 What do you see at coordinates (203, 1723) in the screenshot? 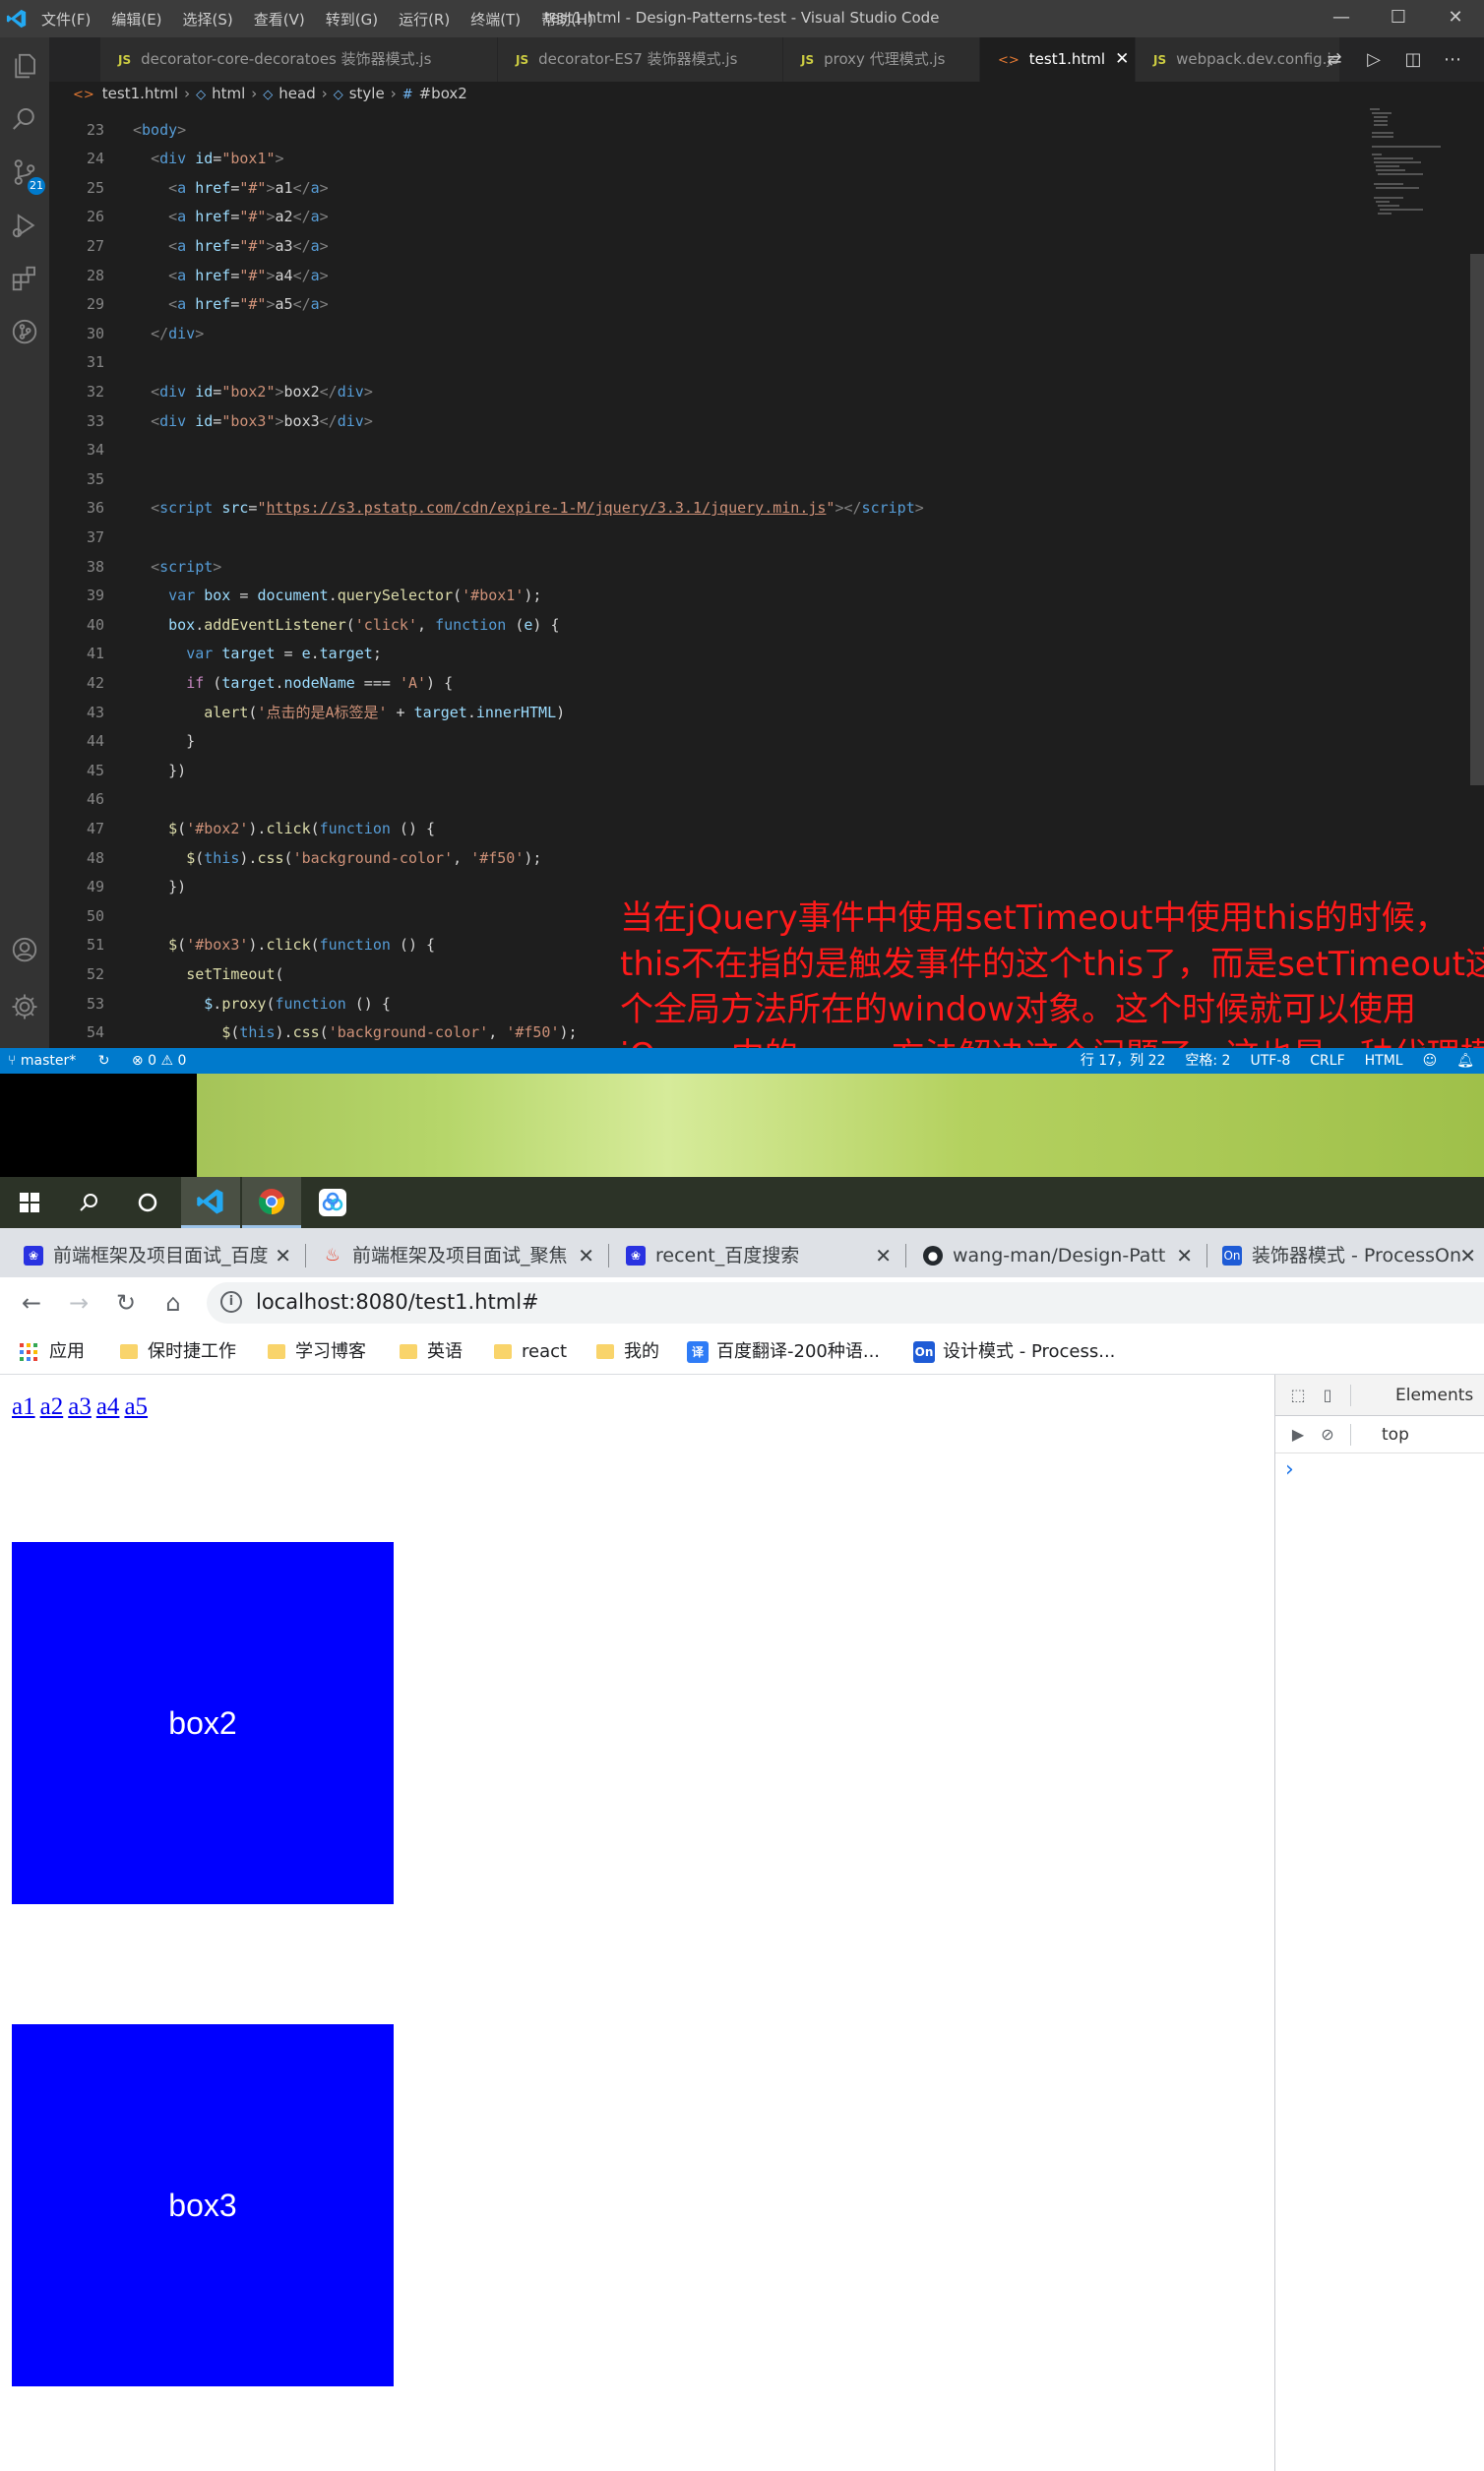
I see `box2: box2` at bounding box center [203, 1723].